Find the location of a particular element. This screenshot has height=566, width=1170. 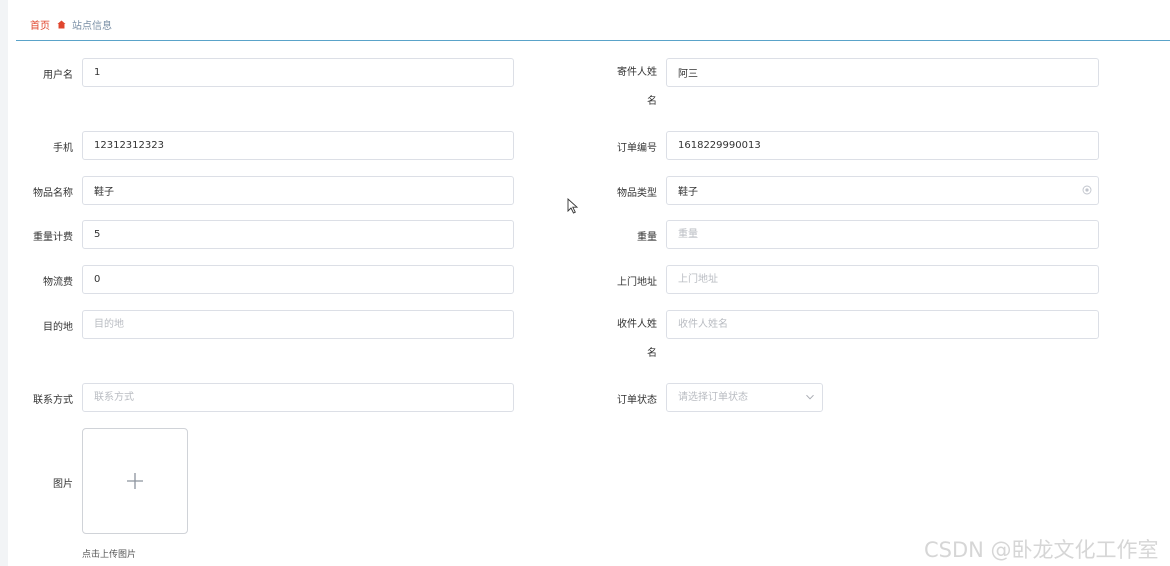

breadcrumb: 首页 站点信息 is located at coordinates (593, 24).